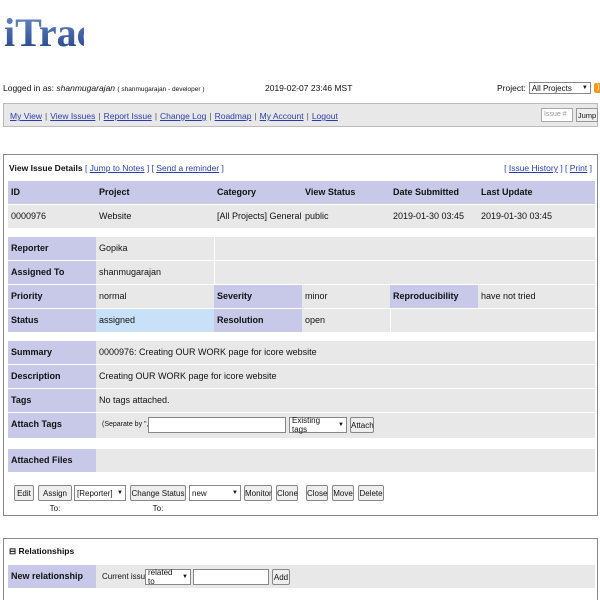  Describe the element at coordinates (258, 192) in the screenshot. I see `col-category: Category` at that location.